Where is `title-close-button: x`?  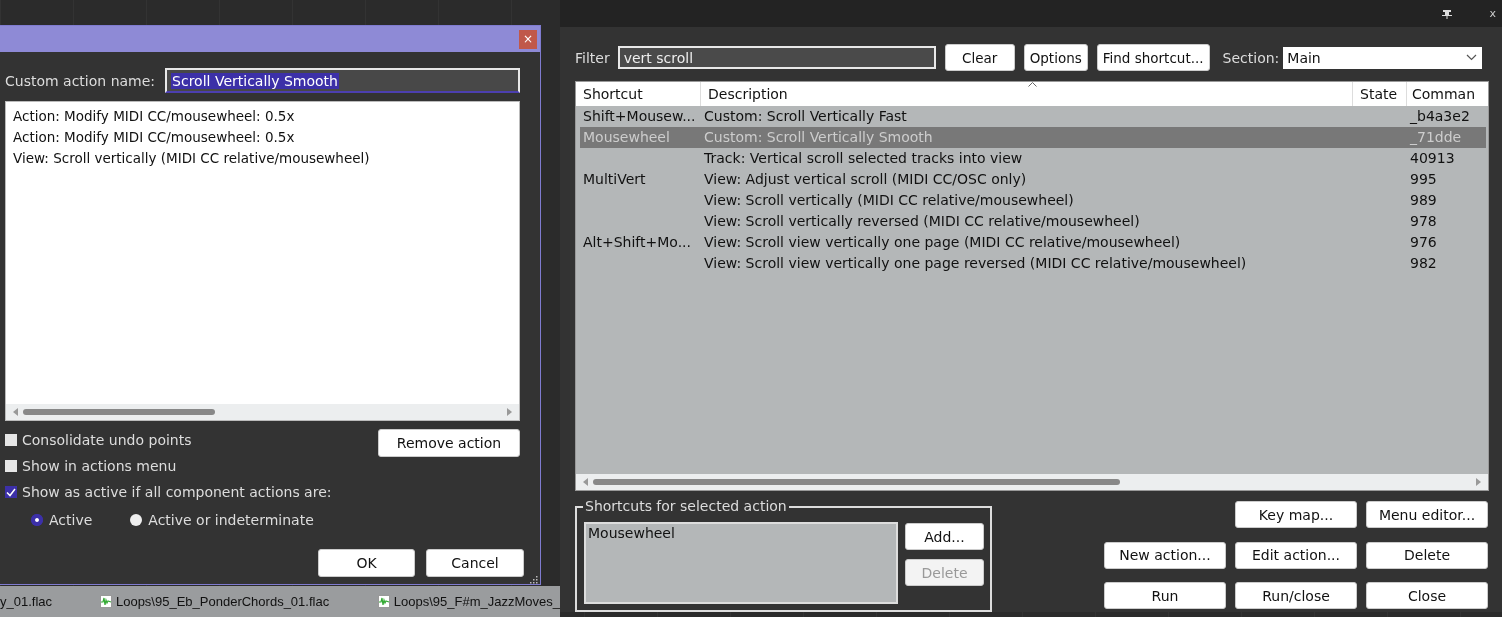
title-close-button: x is located at coordinates (1492, 13).